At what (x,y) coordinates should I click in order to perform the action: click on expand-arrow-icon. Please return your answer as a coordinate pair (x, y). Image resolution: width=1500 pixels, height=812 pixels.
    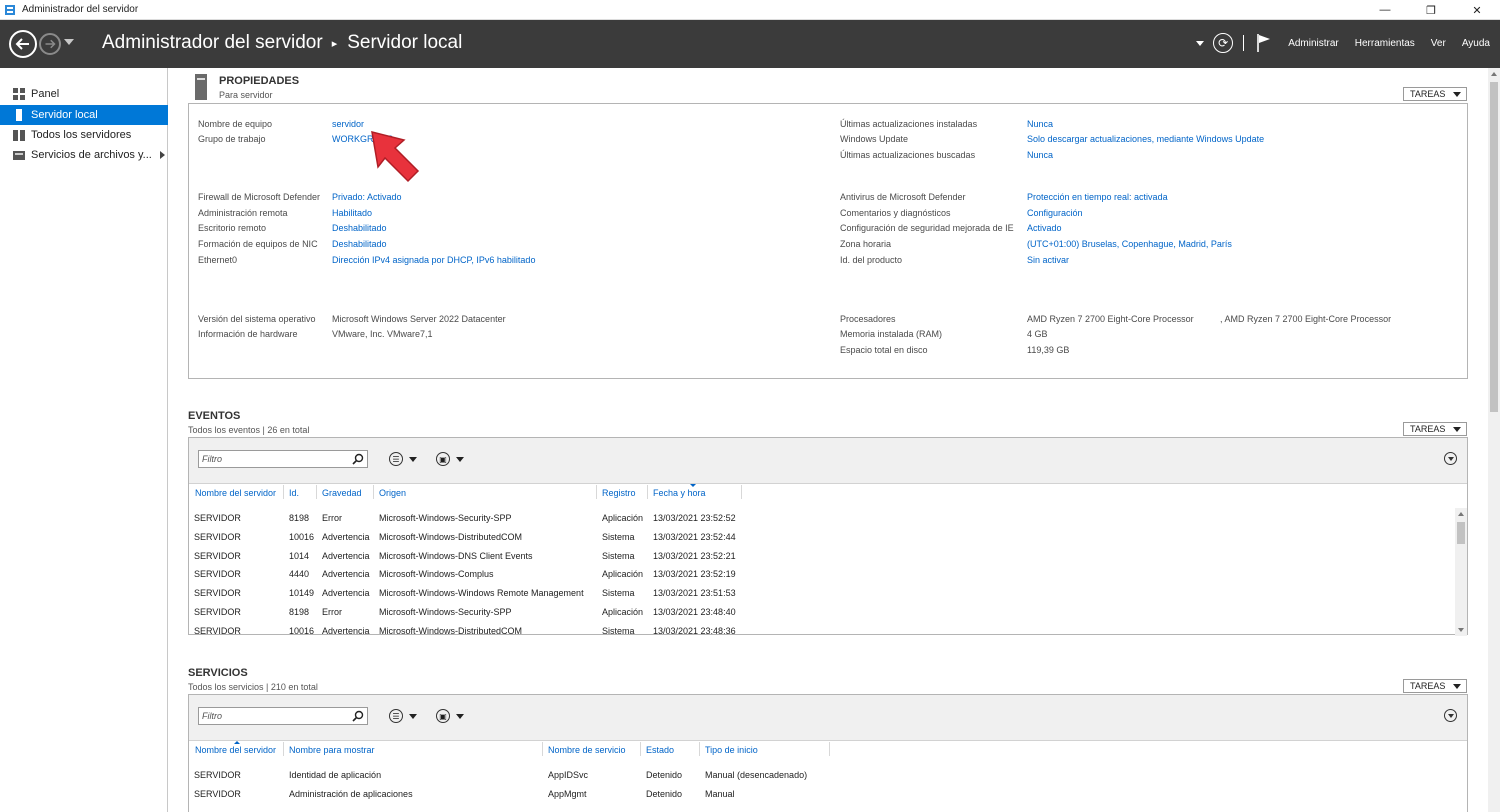
    Looking at the image, I should click on (162, 155).